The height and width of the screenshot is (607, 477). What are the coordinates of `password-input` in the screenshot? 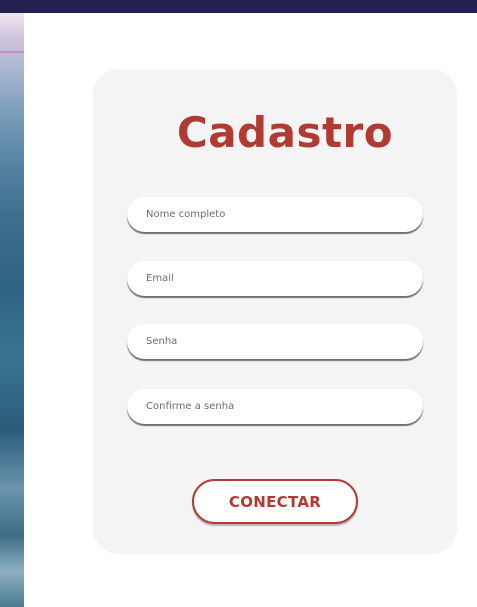 It's located at (275, 341).